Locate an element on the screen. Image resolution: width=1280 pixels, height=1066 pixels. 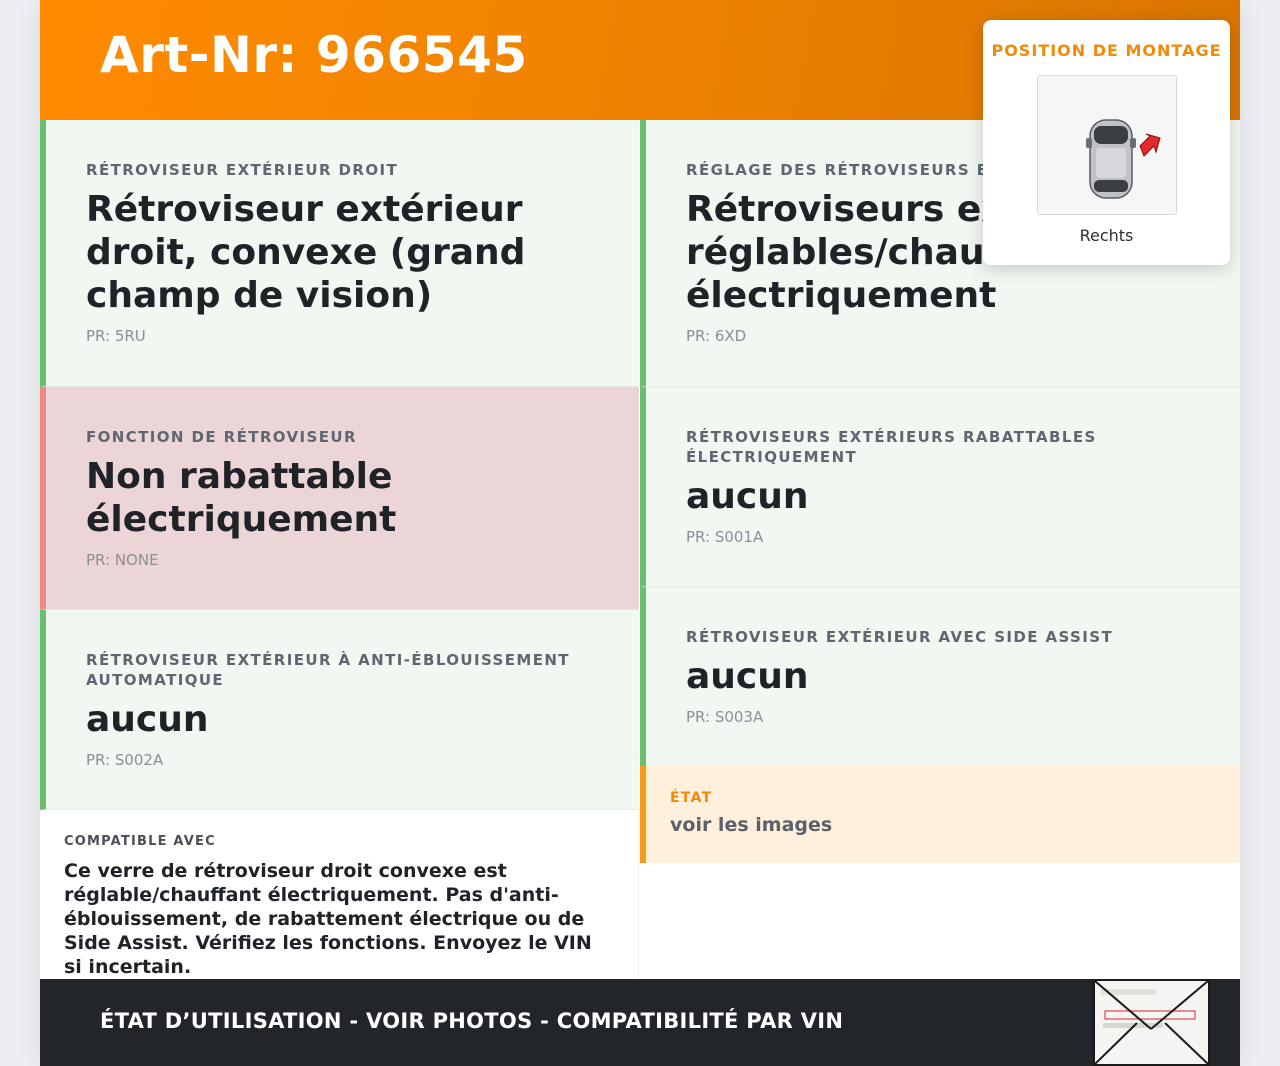
feature-pr-code: PR: S003A is located at coordinates (725, 717).